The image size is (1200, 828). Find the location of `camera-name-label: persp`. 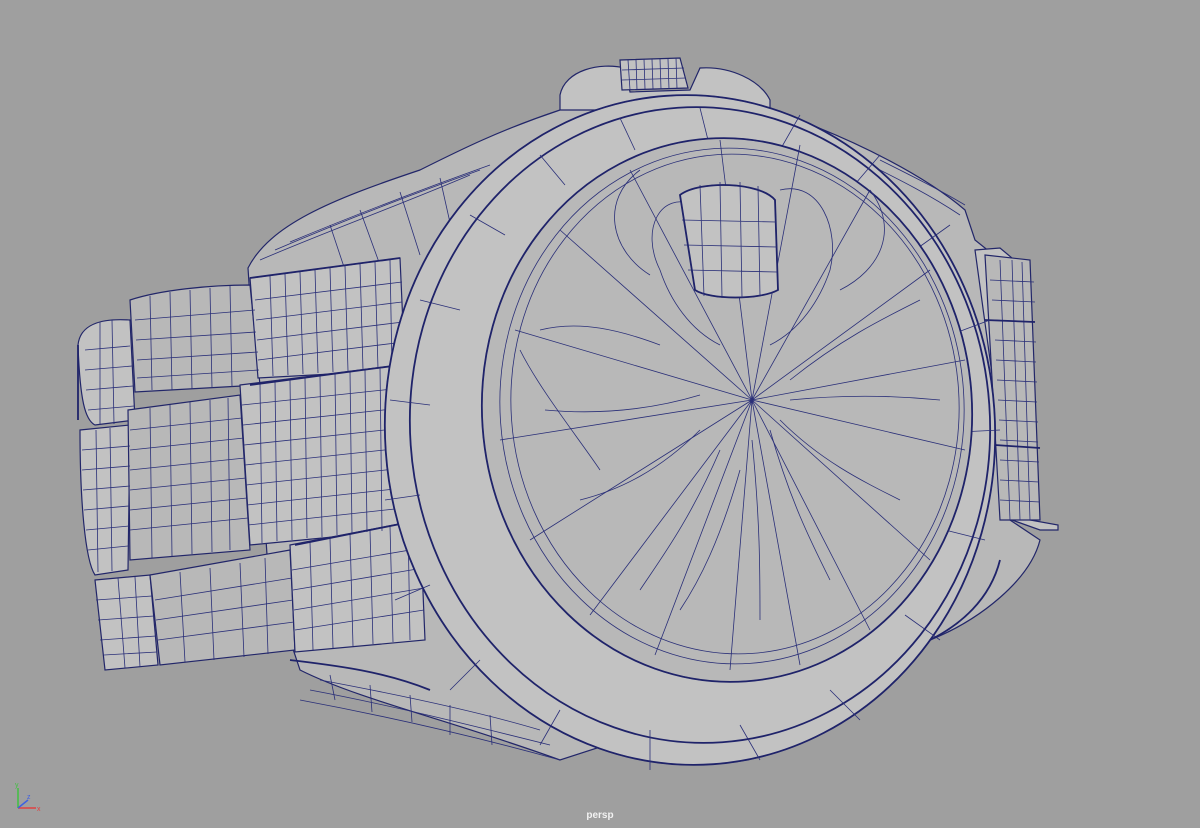

camera-name-label: persp is located at coordinates (600, 815).